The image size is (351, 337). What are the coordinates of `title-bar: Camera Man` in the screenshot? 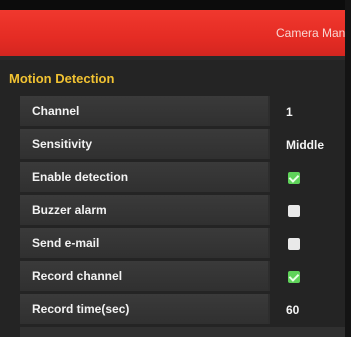 It's located at (172, 33).